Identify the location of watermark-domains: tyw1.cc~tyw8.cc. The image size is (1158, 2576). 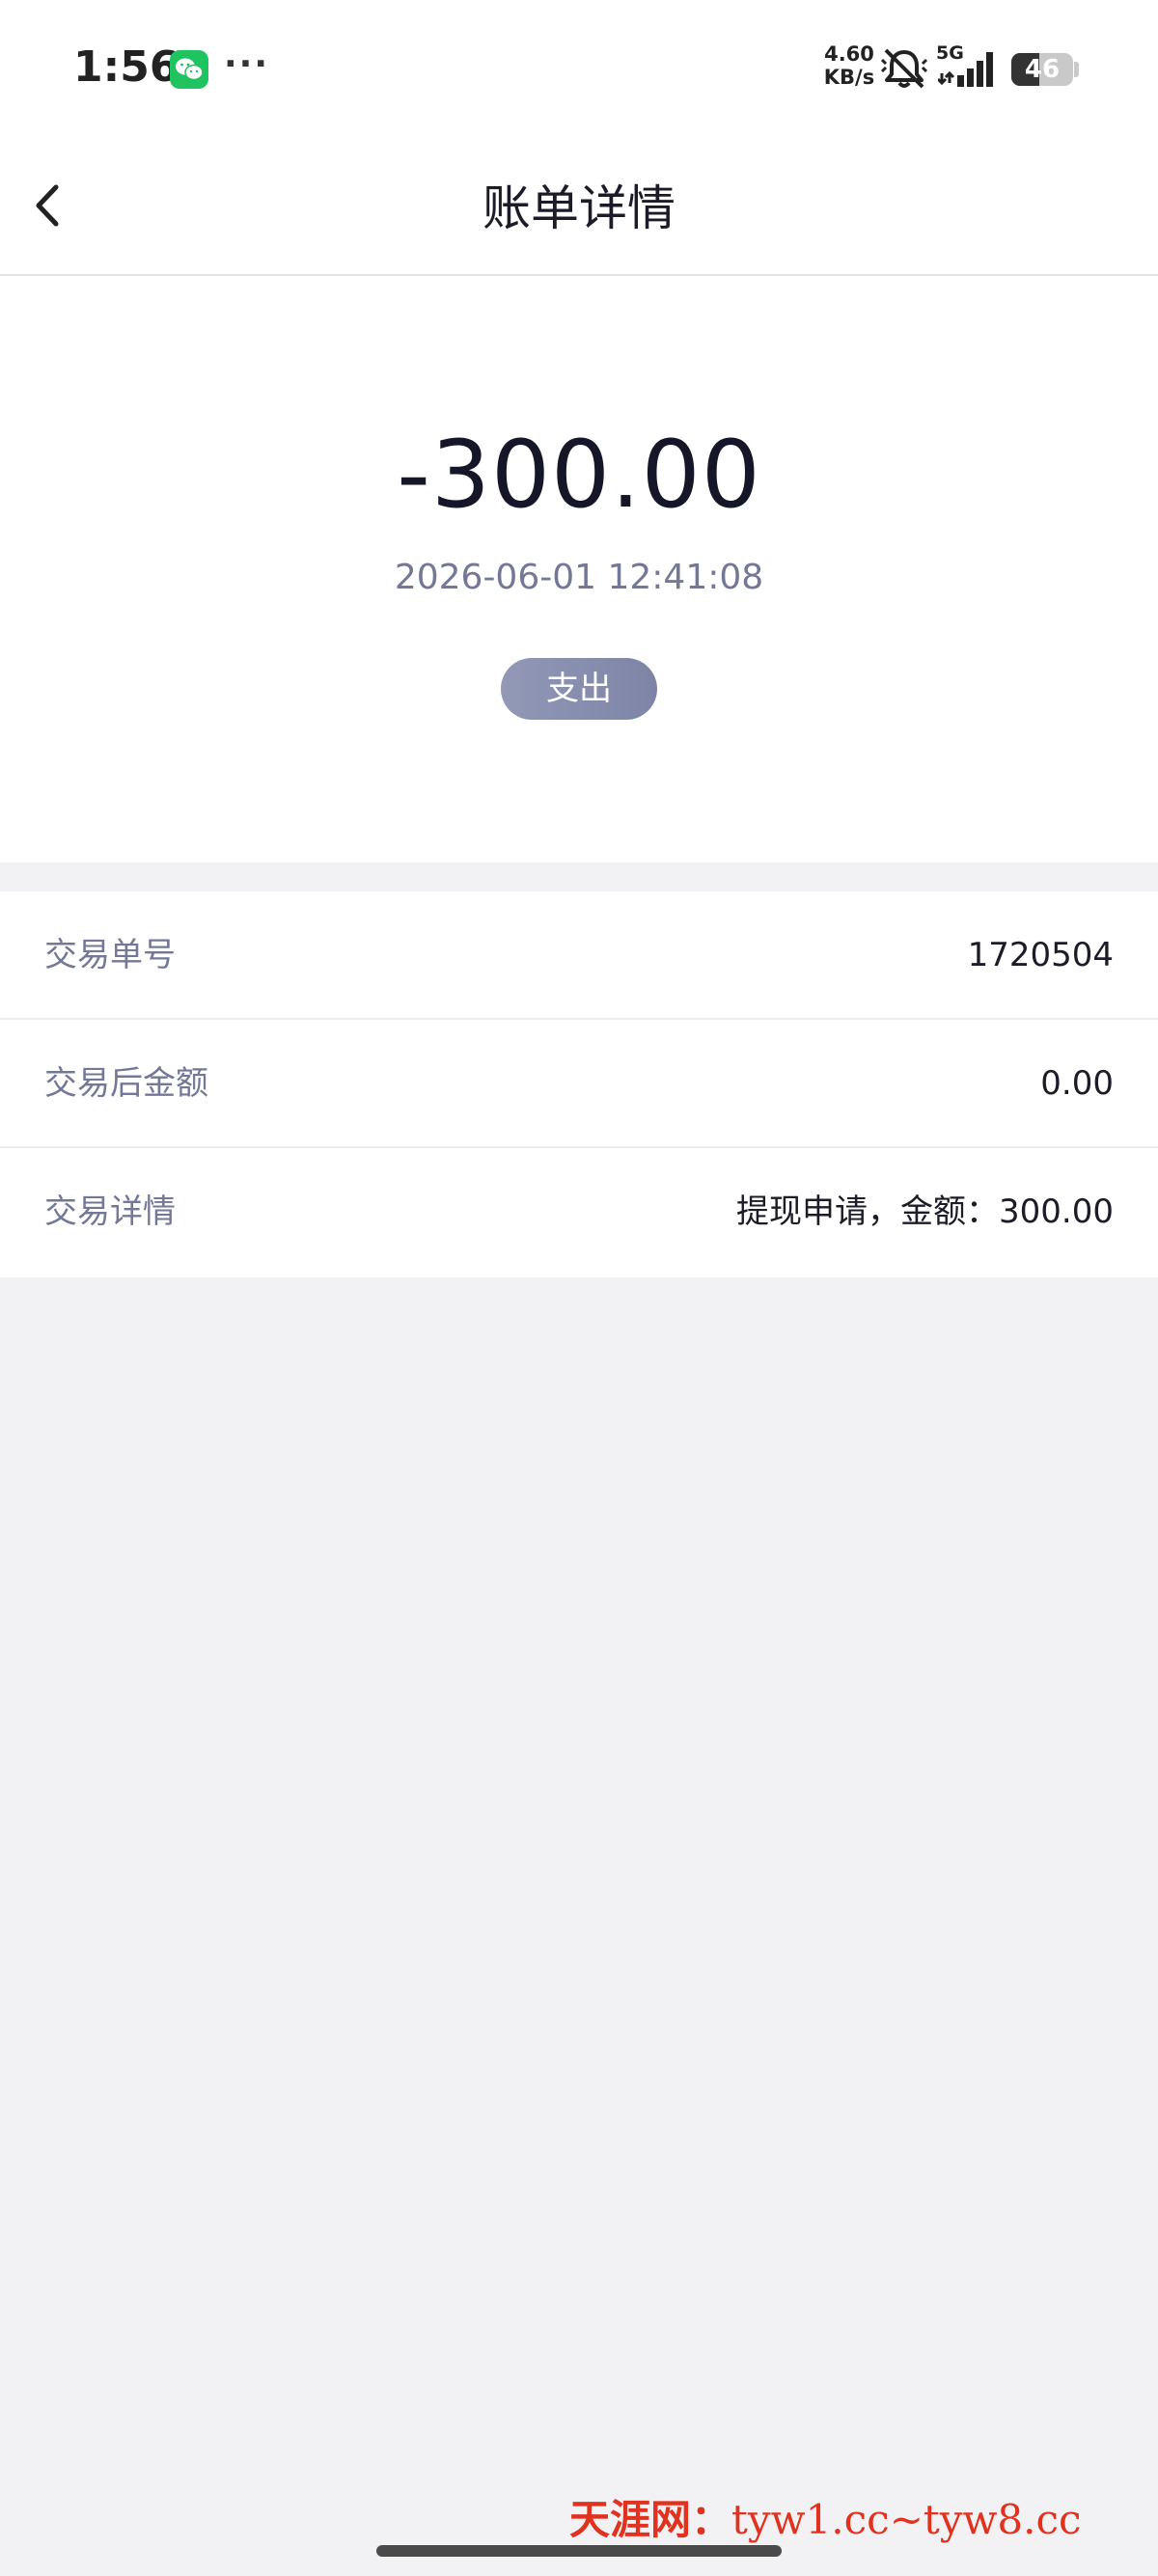
(906, 2520).